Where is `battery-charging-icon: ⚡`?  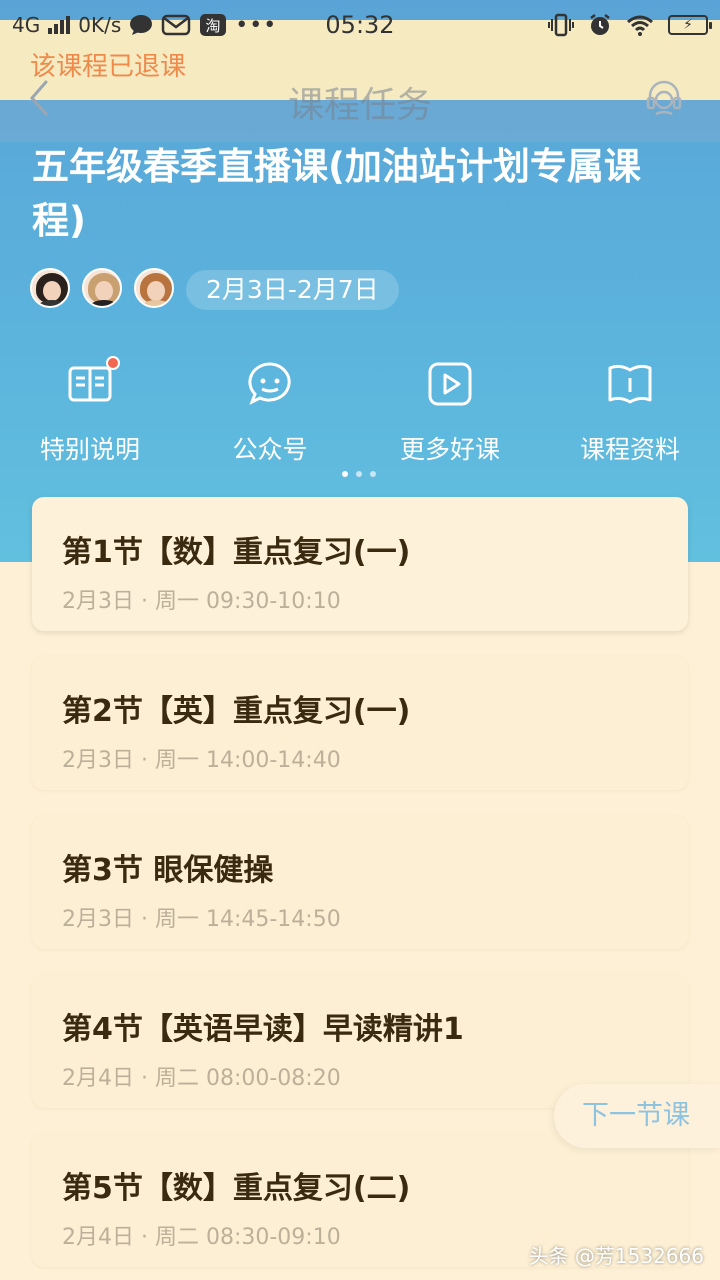
battery-charging-icon: ⚡ is located at coordinates (688, 25).